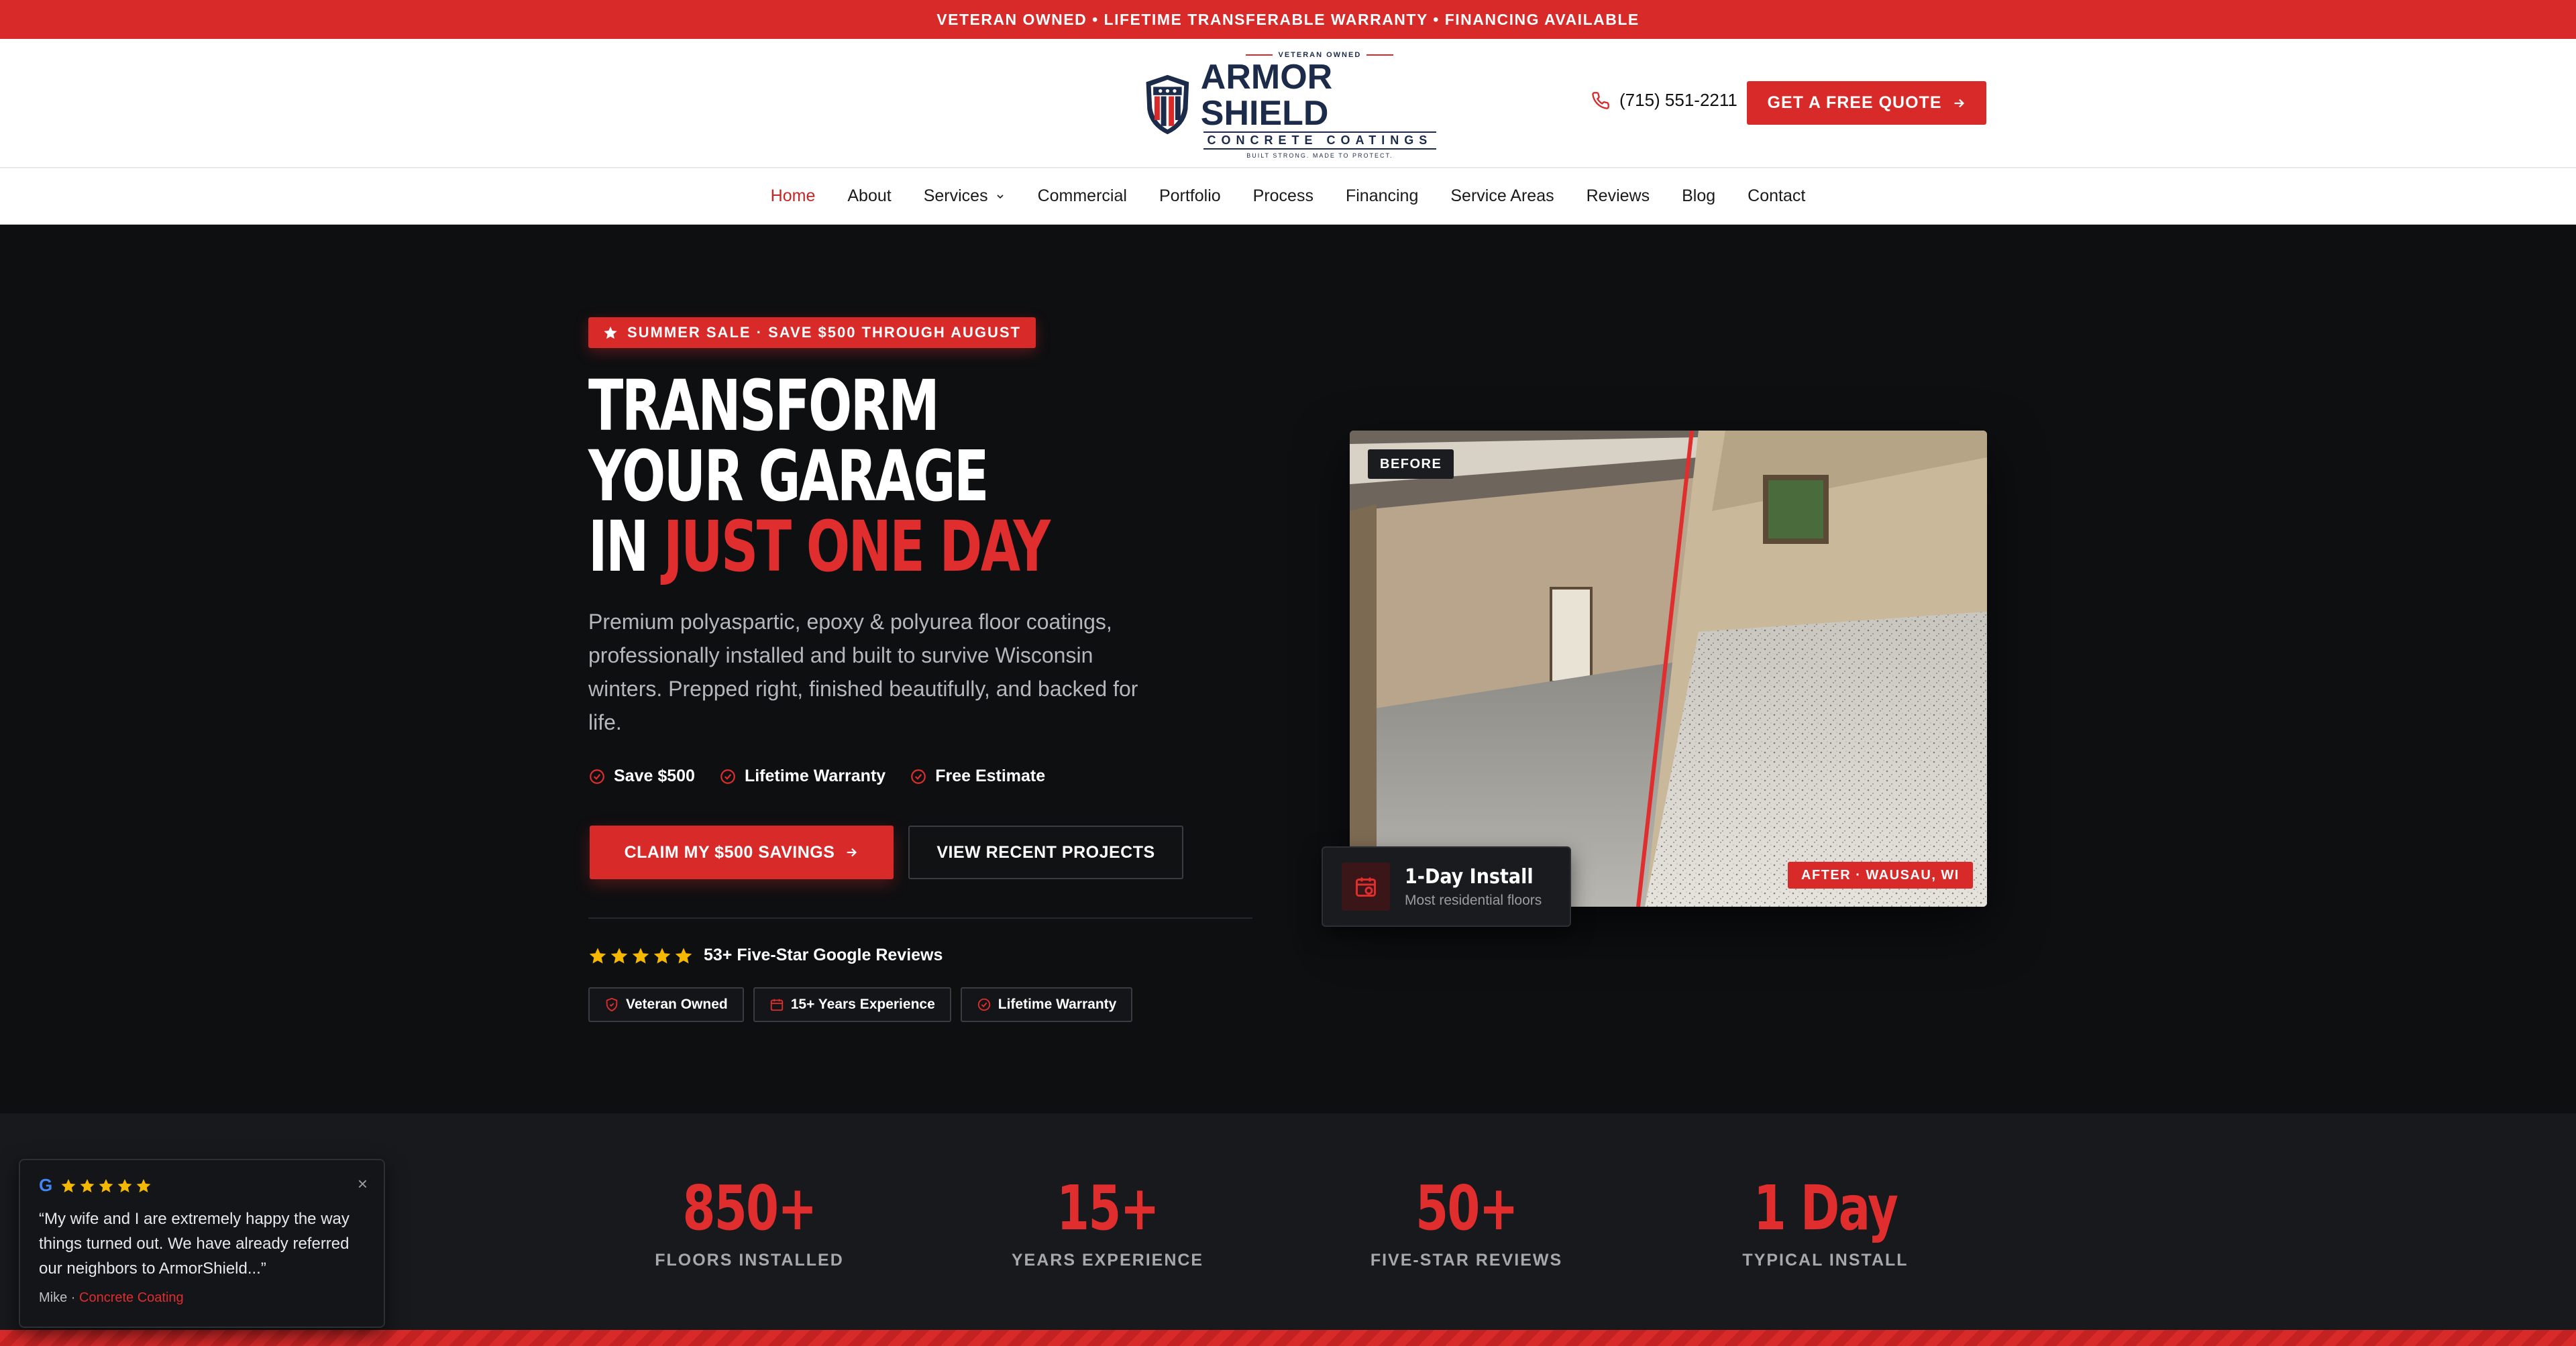  Describe the element at coordinates (1698, 196) in the screenshot. I see `nav-blog: Blog` at that location.